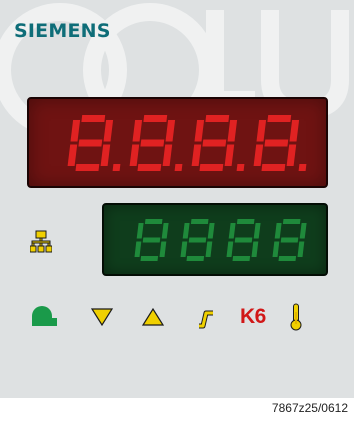  What do you see at coordinates (102, 317) in the screenshot?
I see `triangle-down-icon` at bounding box center [102, 317].